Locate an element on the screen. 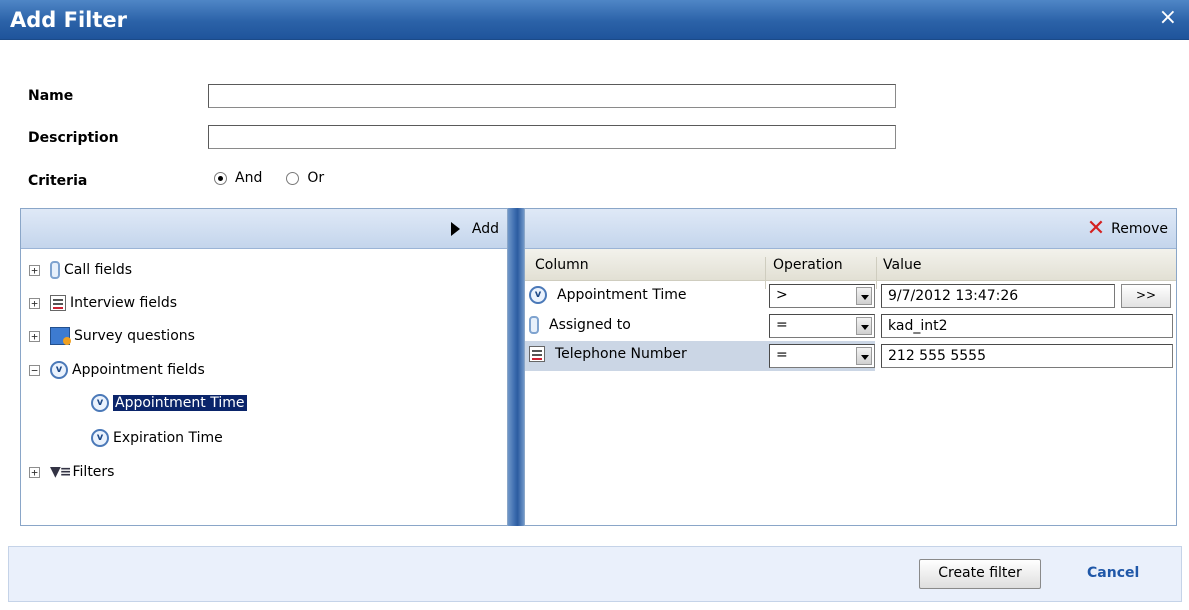 Image resolution: width=1189 pixels, height=610 pixels. column-name: Telephone Number is located at coordinates (621, 354).